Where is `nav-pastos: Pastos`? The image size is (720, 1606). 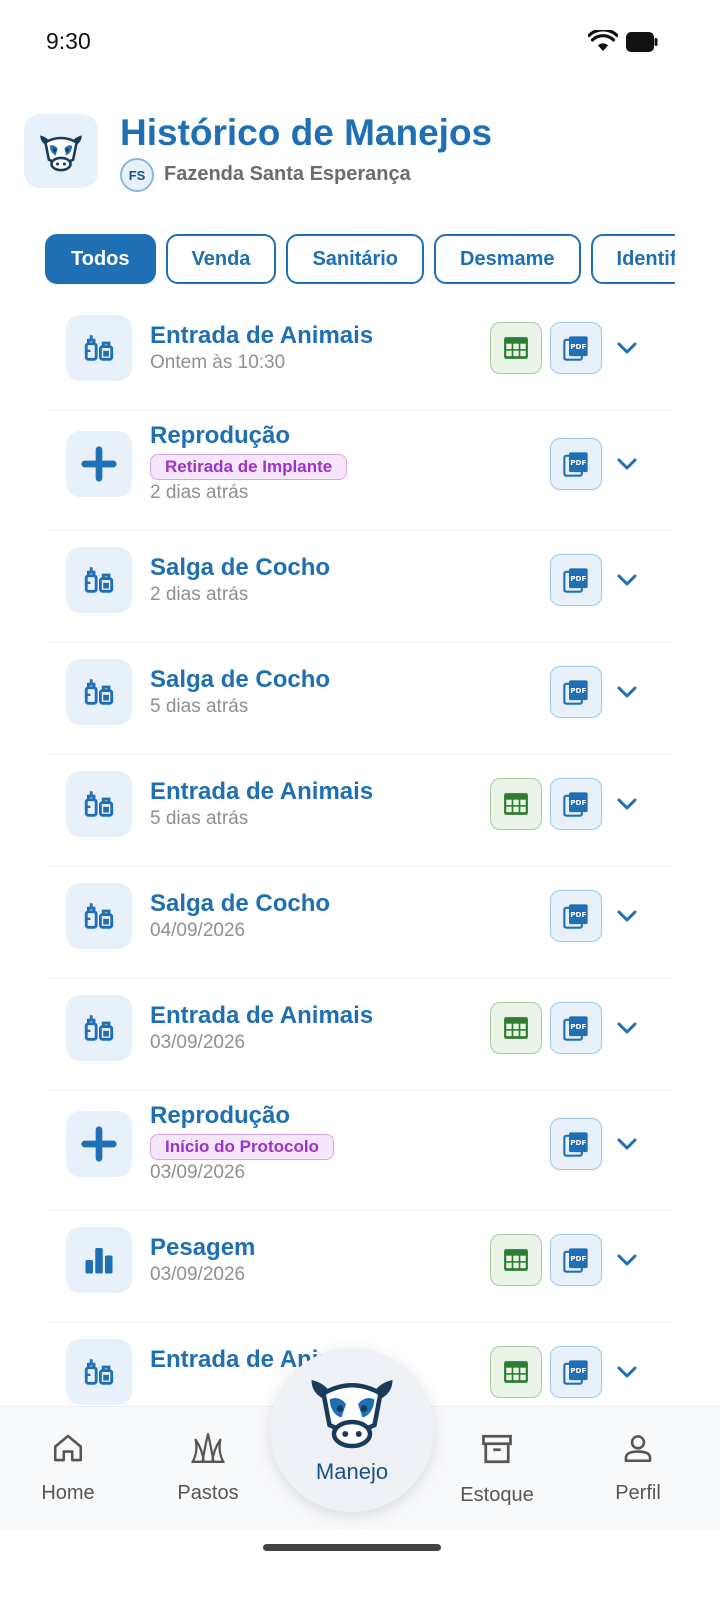
nav-pastos: Pastos is located at coordinates (208, 1468).